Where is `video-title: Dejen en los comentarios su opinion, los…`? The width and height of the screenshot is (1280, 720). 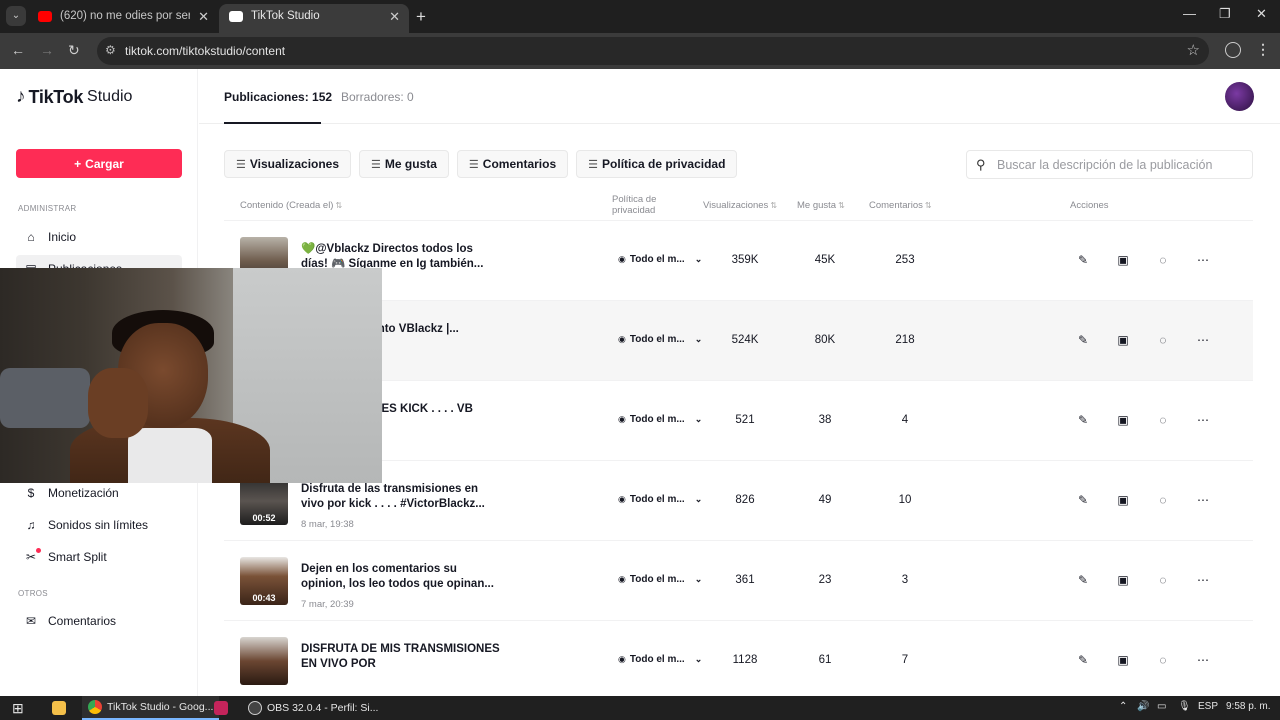 video-title: Dejen en los comentarios su opinion, los… is located at coordinates (401, 577).